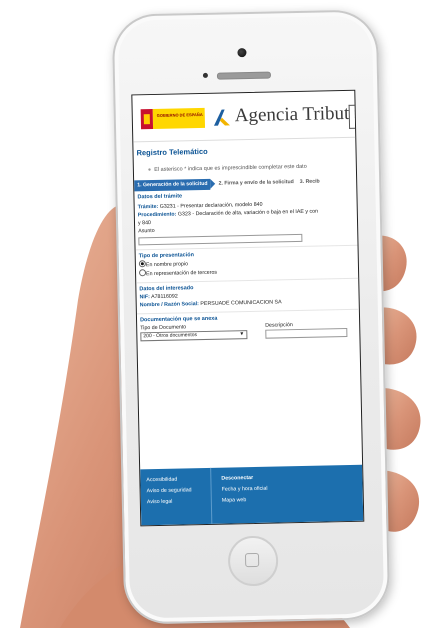  What do you see at coordinates (352, 116) in the screenshot?
I see `menu-tab` at bounding box center [352, 116].